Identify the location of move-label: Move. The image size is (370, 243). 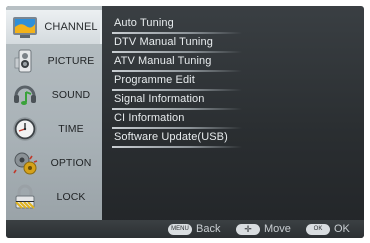
(277, 229).